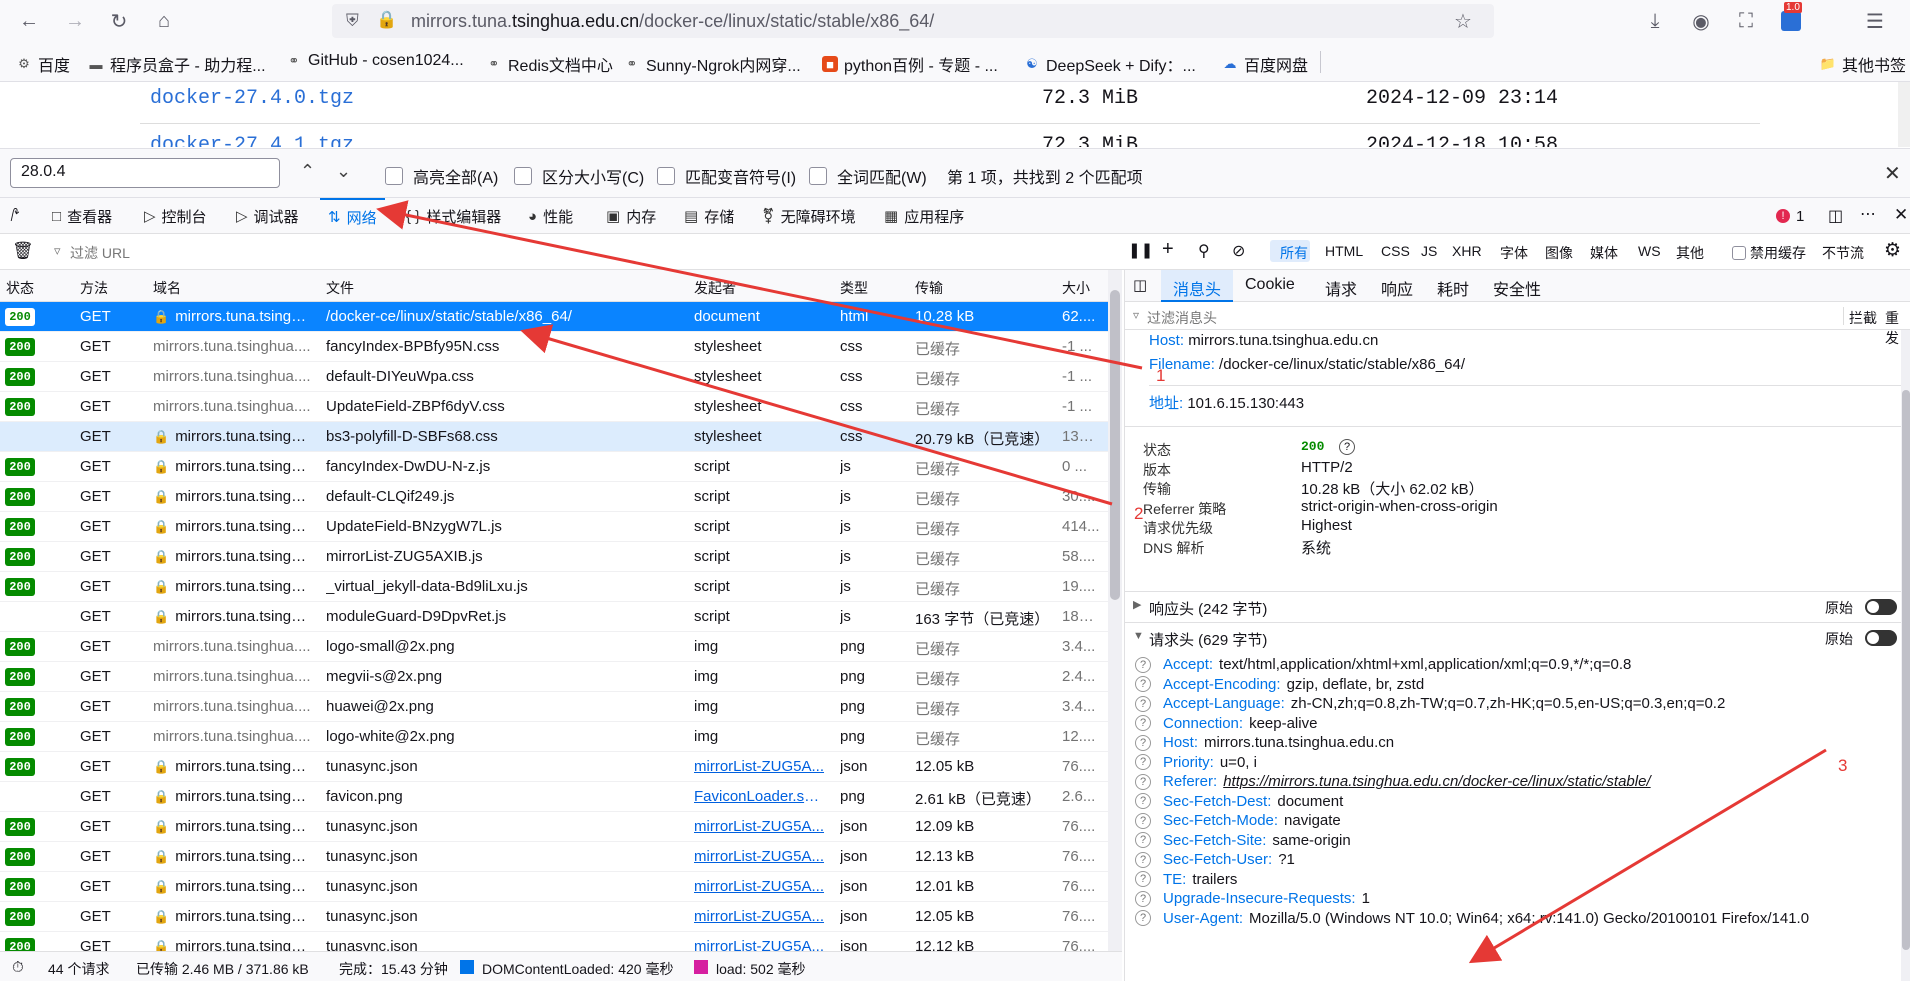 The height and width of the screenshot is (981, 1910). Describe the element at coordinates (1463, 21) in the screenshot. I see `bookmark-star-icon: ☆` at that location.